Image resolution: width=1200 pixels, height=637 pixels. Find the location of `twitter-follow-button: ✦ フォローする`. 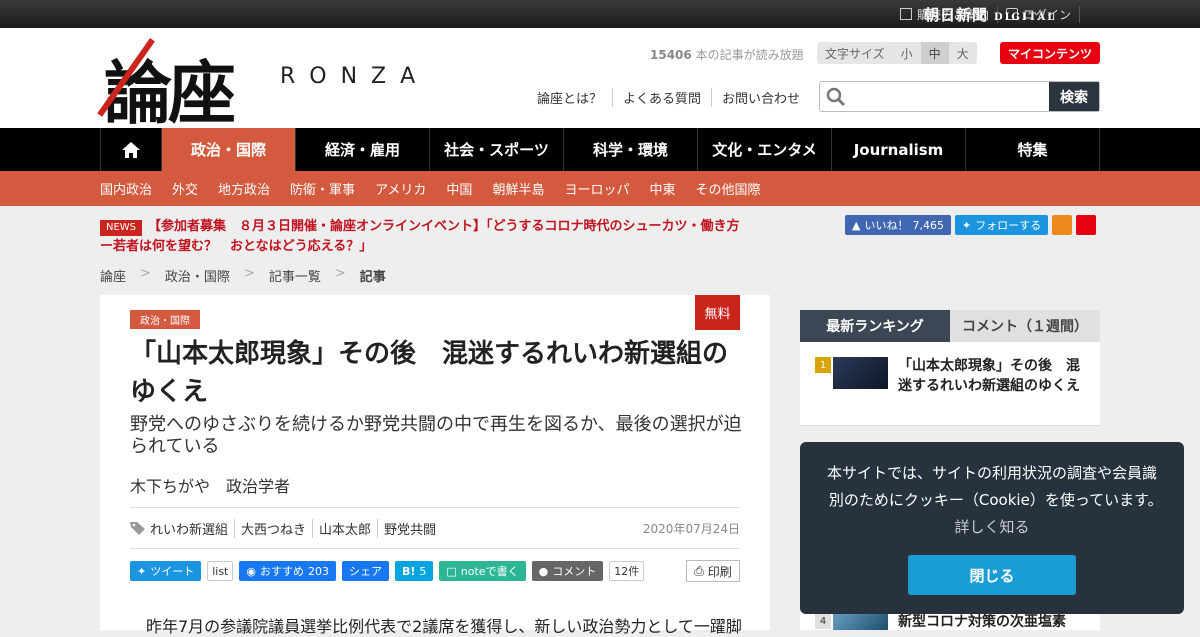

twitter-follow-button: ✦ フォローする is located at coordinates (1001, 225).